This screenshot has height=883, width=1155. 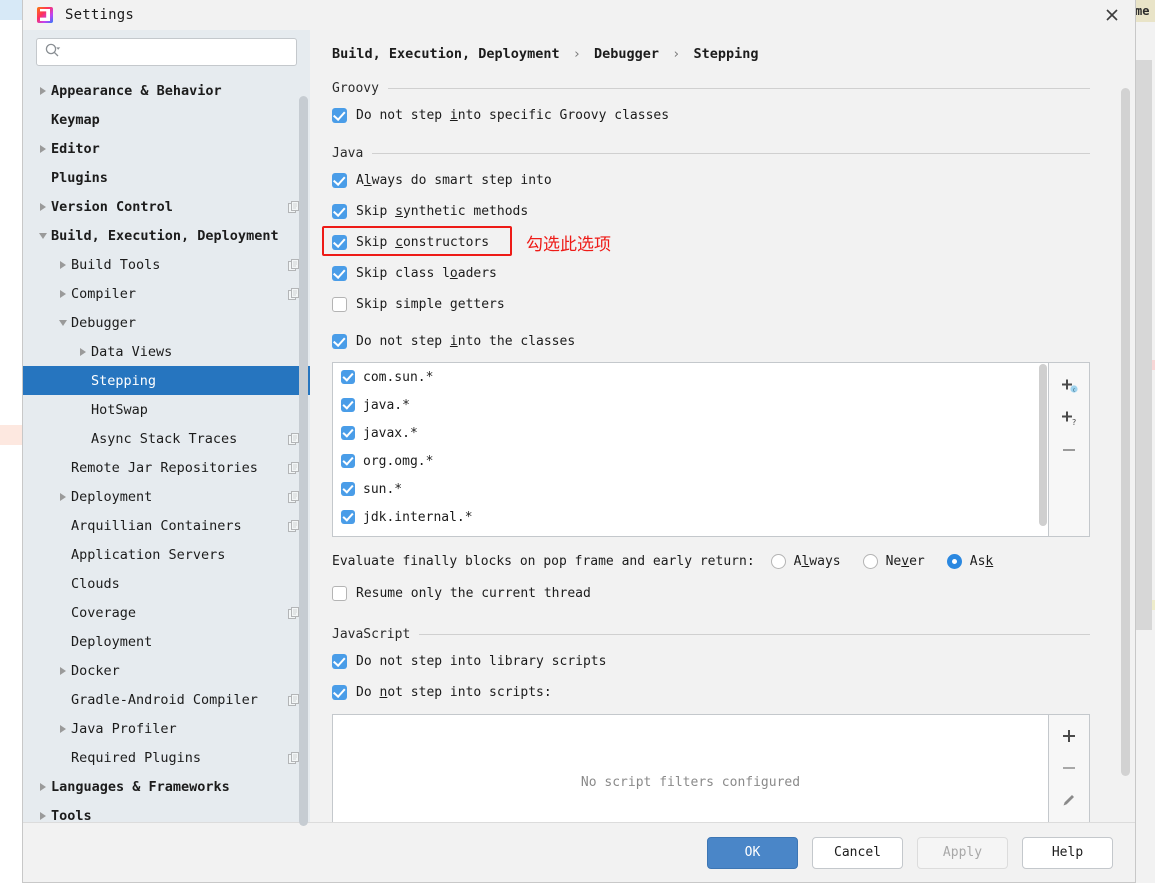 What do you see at coordinates (690, 768) in the screenshot?
I see `script-filters-list: No script filters configured` at bounding box center [690, 768].